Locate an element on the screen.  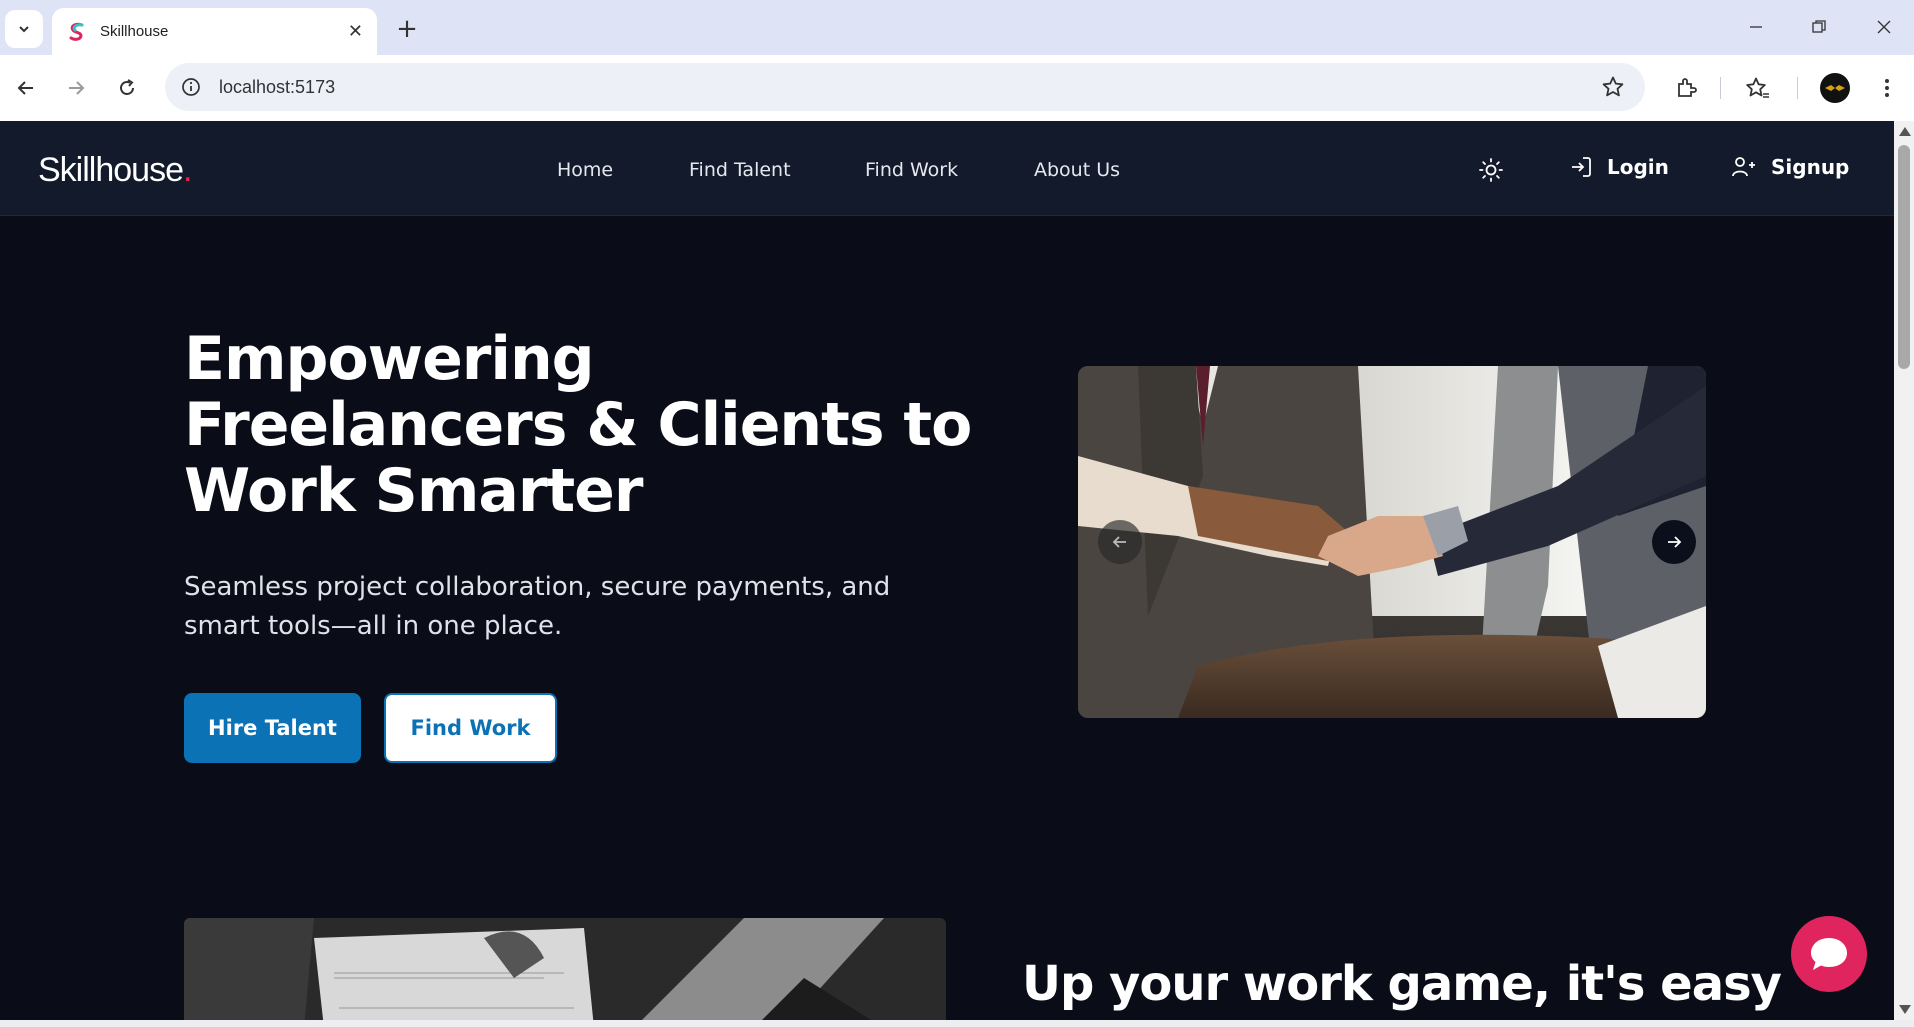
favicon-icon is located at coordinates (76, 31).